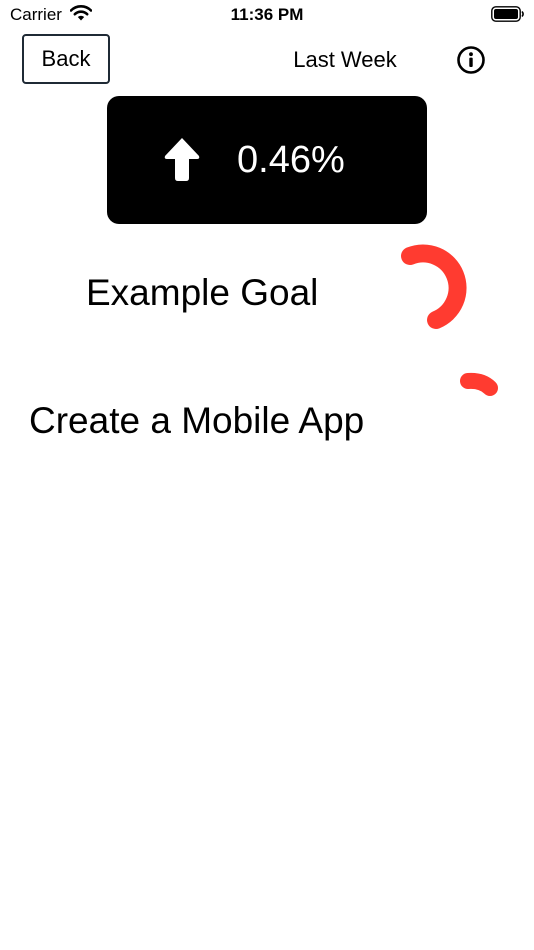 This screenshot has height=950, width=534. I want to click on goal-title: Create a Mobile App, so click(196, 421).